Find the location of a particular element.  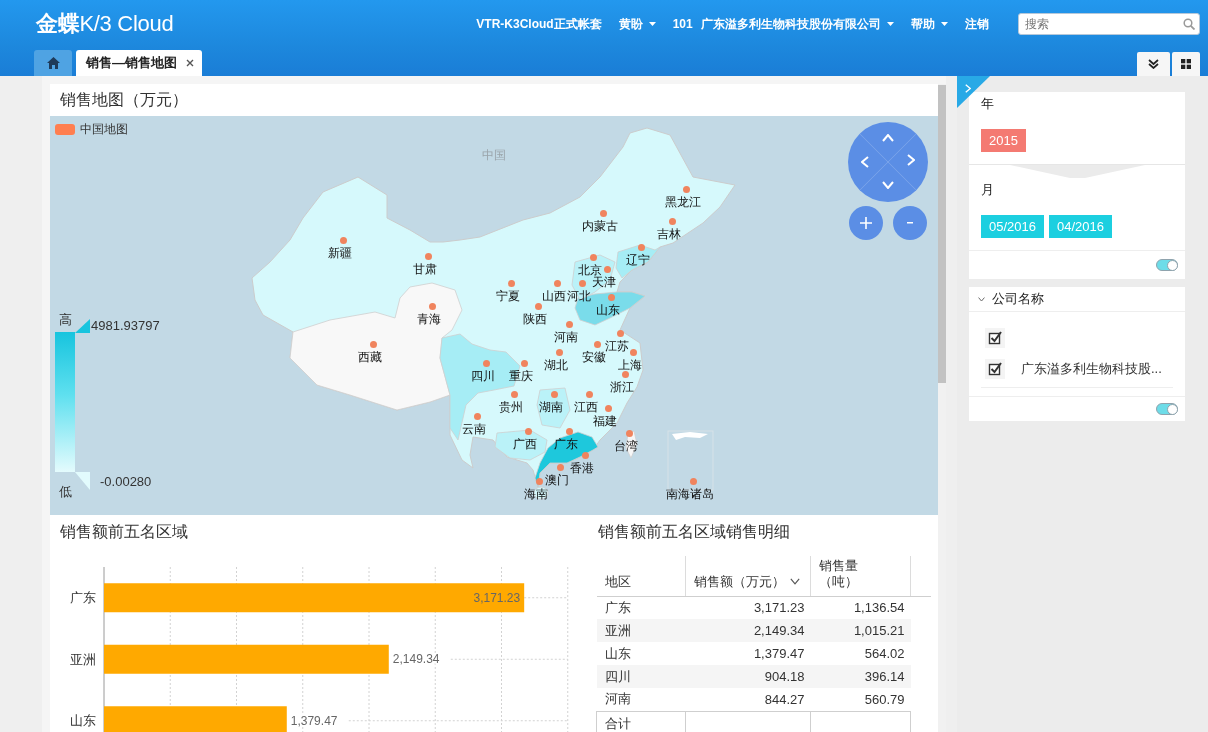

table-cell: 560.79 is located at coordinates (860, 699).